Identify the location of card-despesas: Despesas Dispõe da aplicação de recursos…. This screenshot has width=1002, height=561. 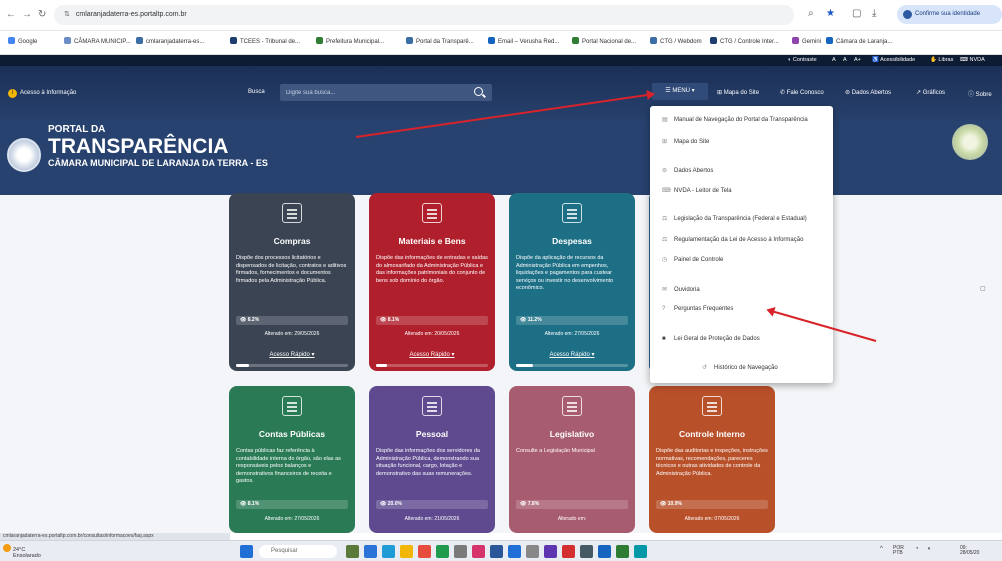
(572, 282).